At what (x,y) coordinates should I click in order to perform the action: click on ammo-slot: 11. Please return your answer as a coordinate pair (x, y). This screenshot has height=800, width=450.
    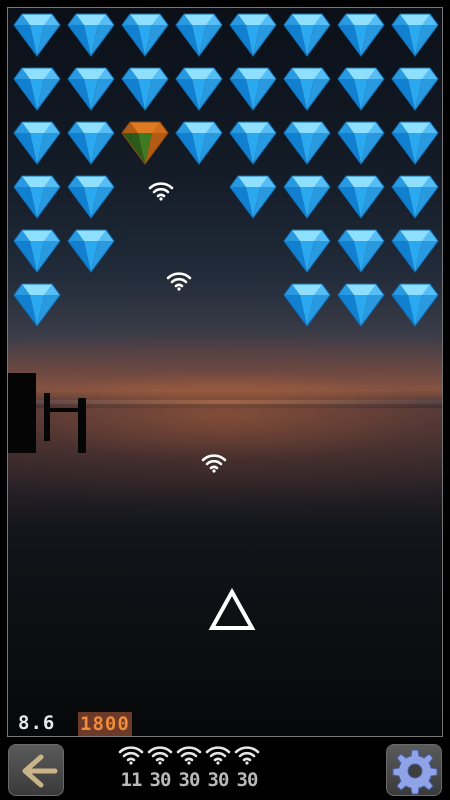
    Looking at the image, I should click on (131, 768).